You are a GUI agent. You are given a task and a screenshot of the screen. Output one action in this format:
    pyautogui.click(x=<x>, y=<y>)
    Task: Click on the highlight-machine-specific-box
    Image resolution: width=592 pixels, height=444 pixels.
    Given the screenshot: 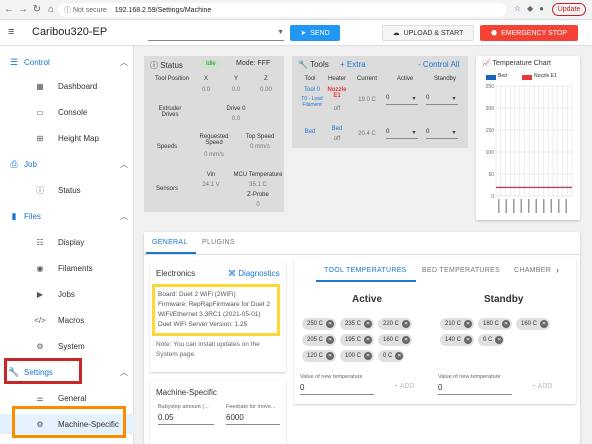 What is the action you would take?
    pyautogui.click(x=69, y=422)
    